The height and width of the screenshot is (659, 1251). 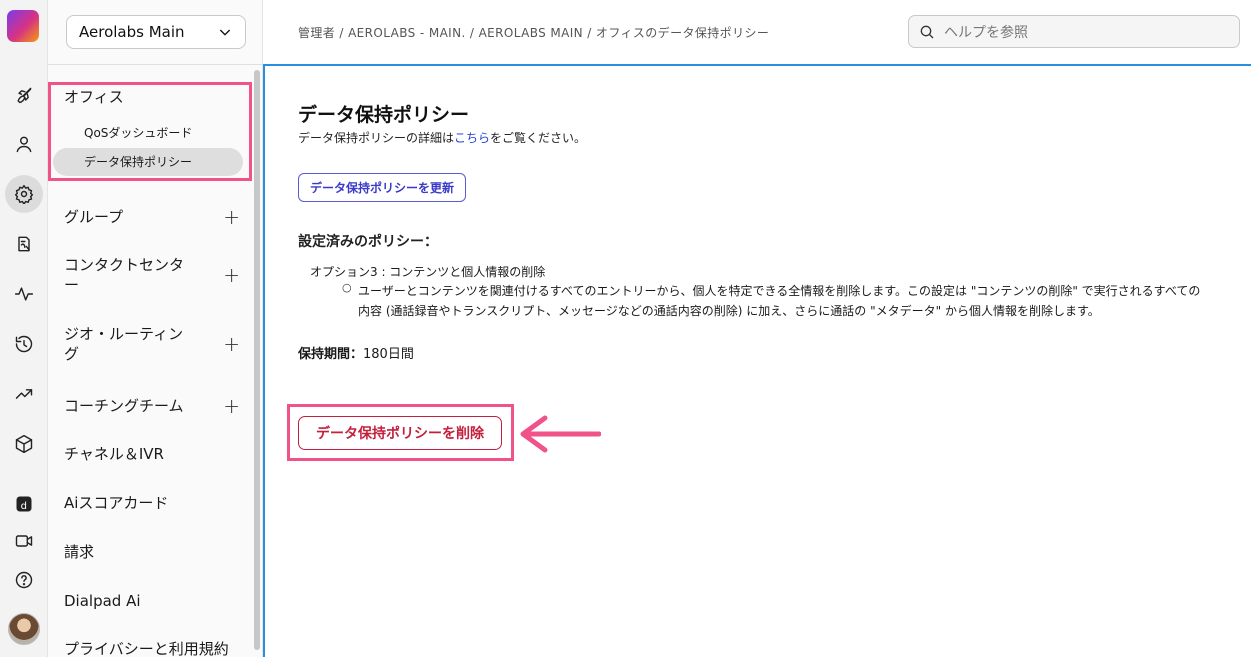 I want to click on contacts-book-icon, so click(x=24, y=244).